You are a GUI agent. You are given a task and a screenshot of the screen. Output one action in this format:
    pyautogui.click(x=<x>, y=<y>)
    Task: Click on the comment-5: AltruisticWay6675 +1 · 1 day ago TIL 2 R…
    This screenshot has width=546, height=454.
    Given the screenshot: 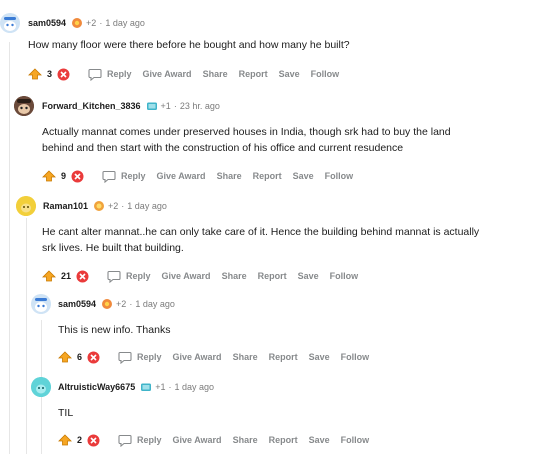 What is the action you would take?
    pyautogui.click(x=281, y=413)
    